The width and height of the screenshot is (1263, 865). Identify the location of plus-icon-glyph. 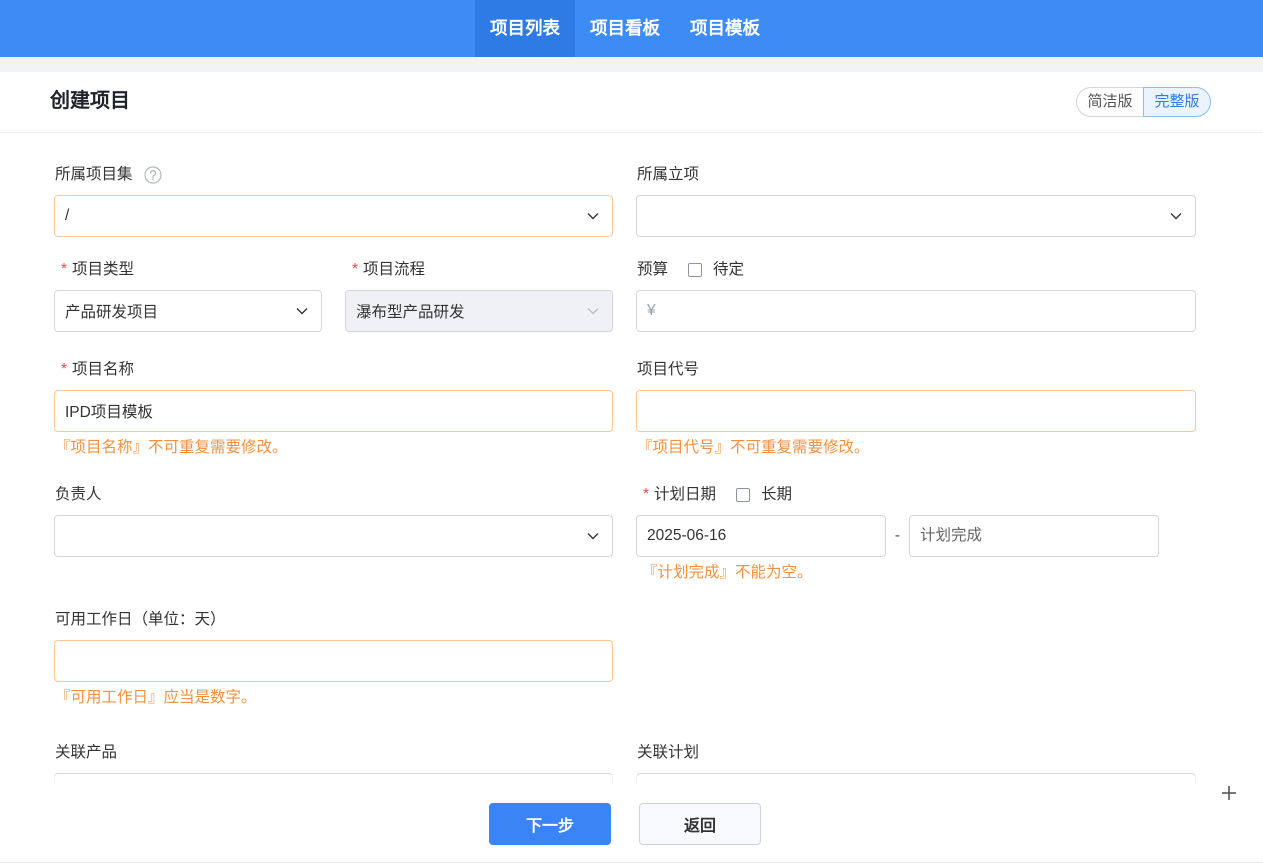
(1229, 793).